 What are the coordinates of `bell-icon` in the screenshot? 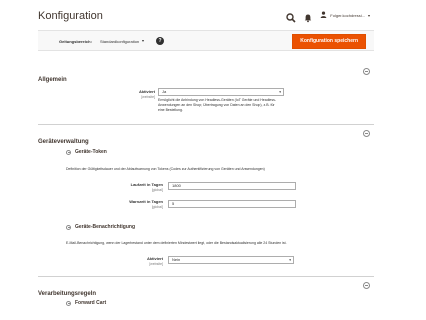 It's located at (308, 16).